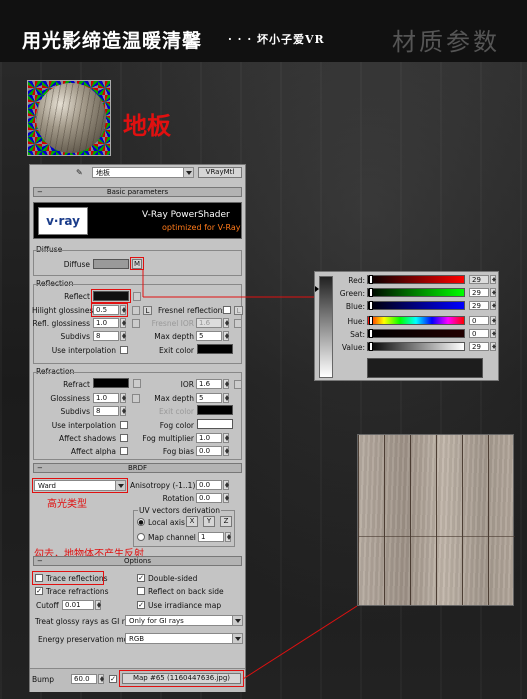  What do you see at coordinates (436, 520) in the screenshot?
I see `wood-texture-map` at bounding box center [436, 520].